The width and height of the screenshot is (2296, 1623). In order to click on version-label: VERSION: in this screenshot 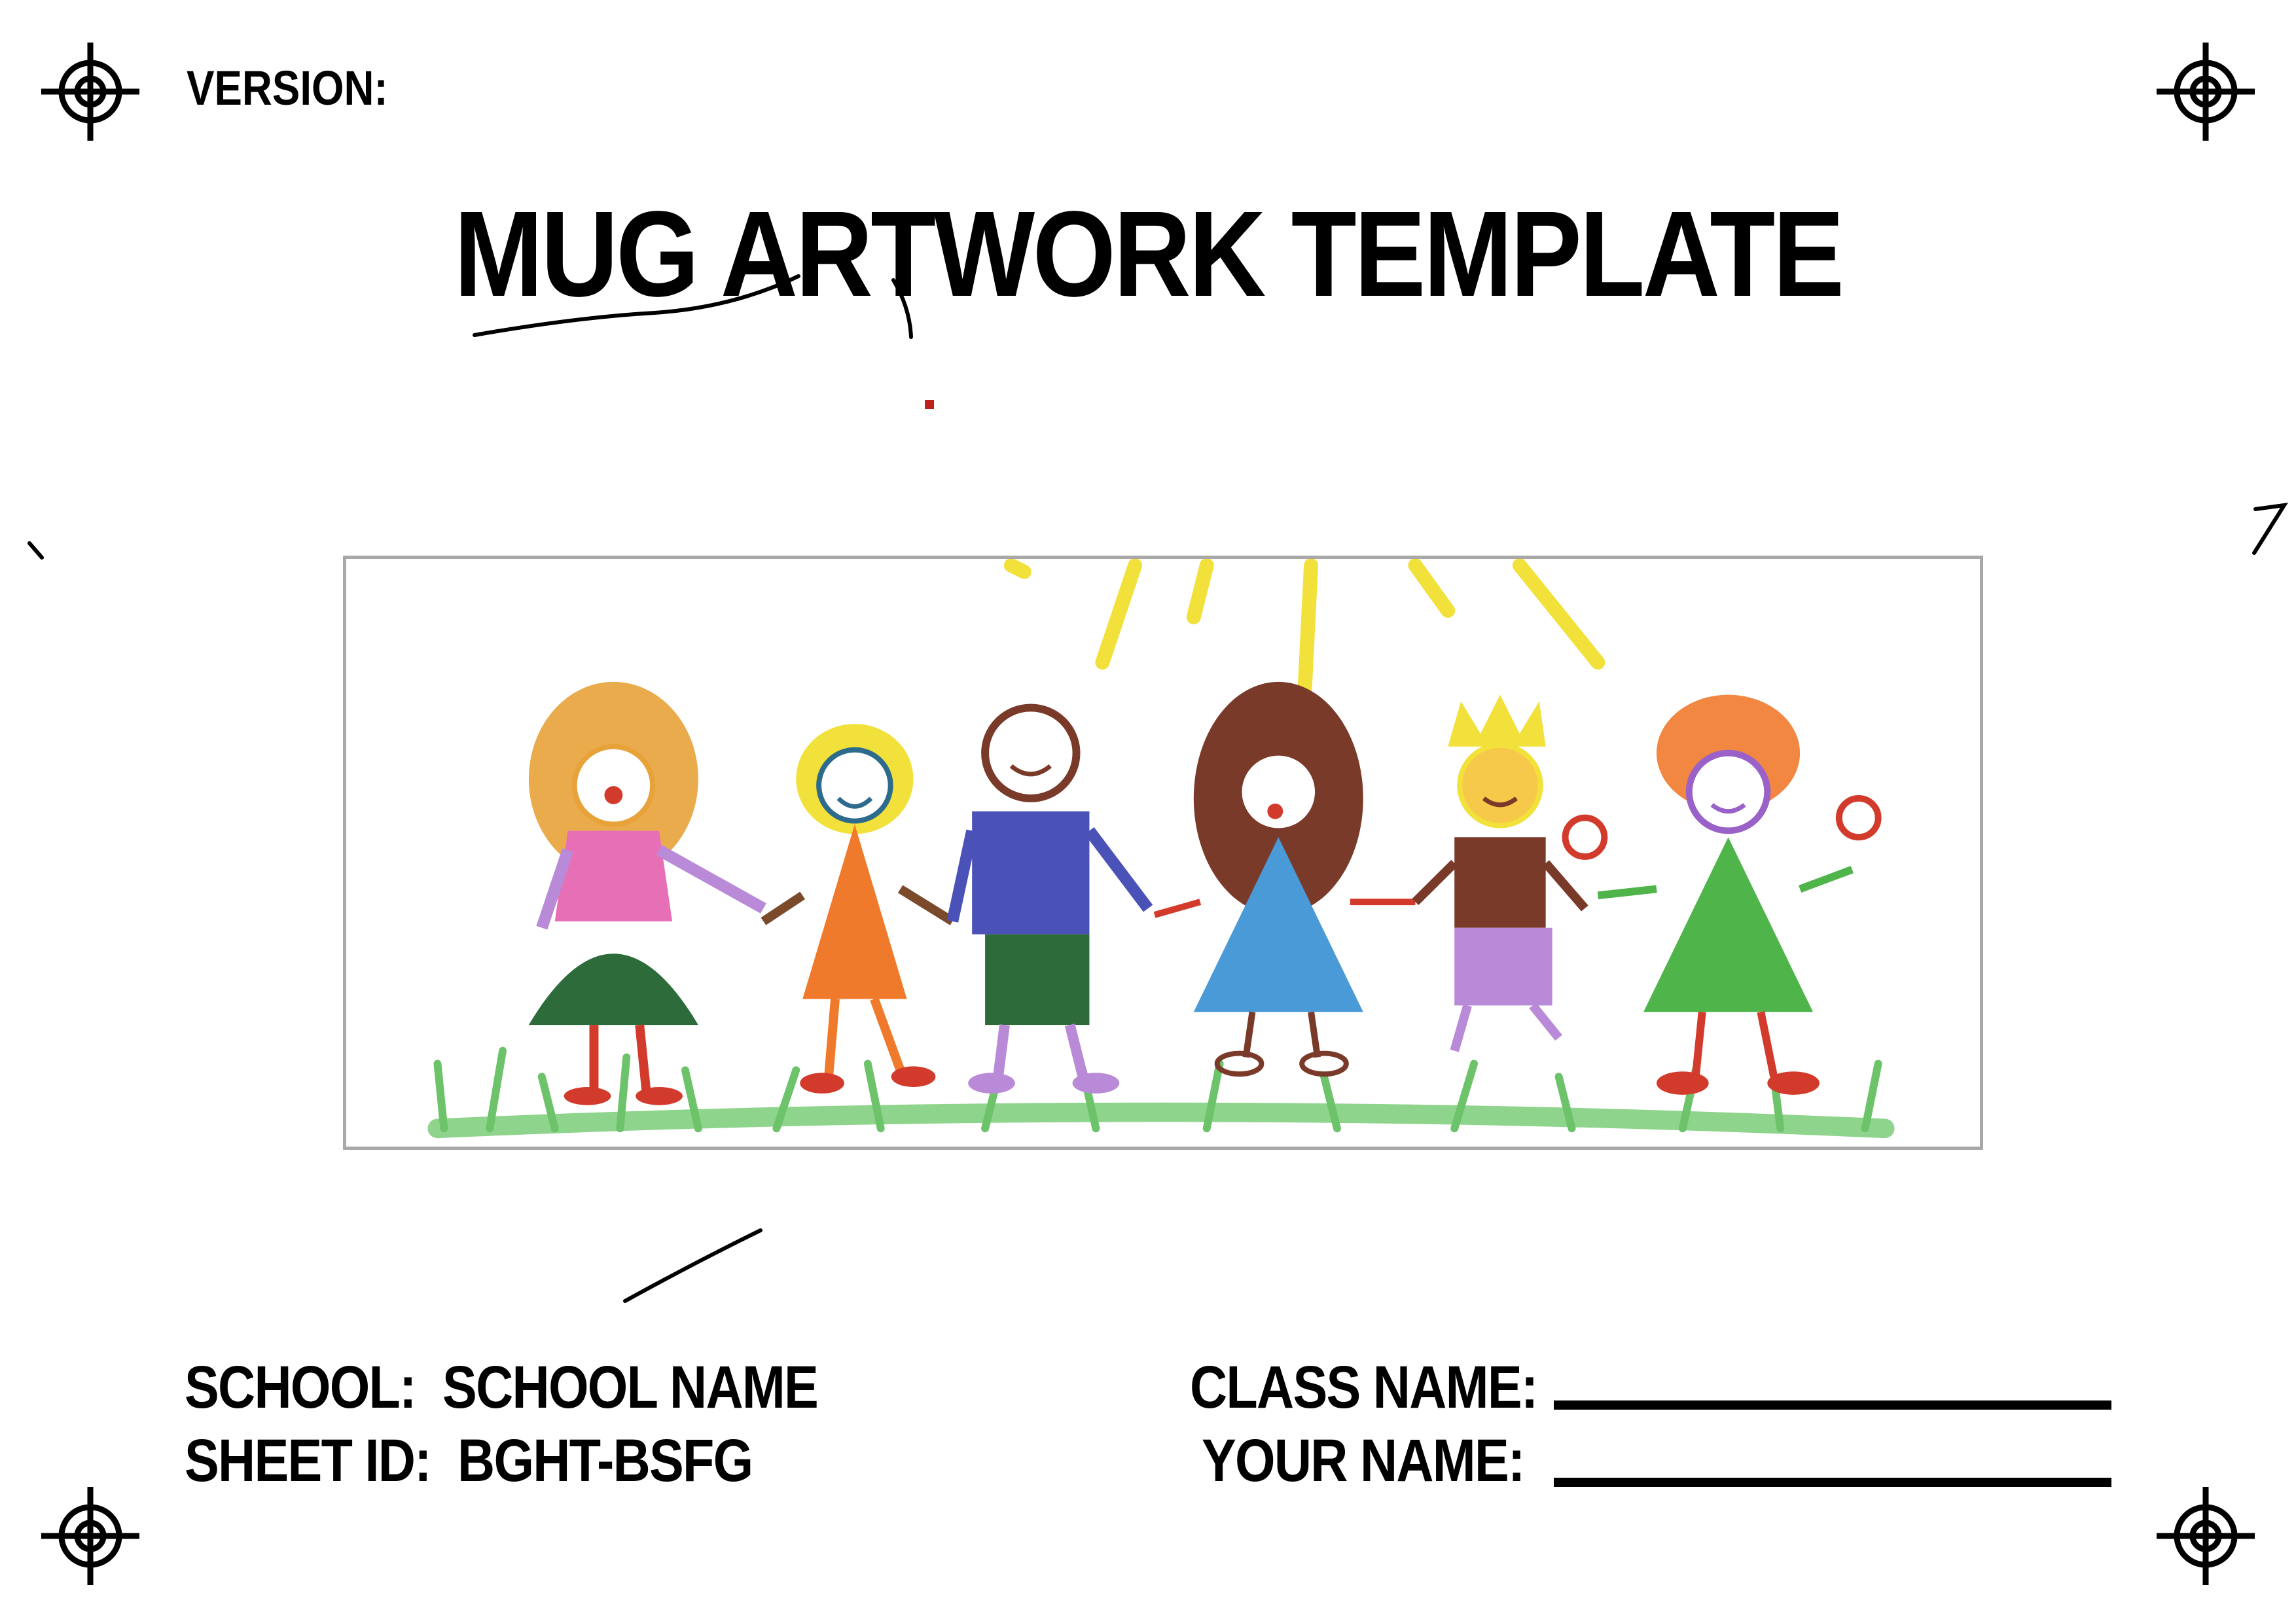, I will do `click(287, 88)`.